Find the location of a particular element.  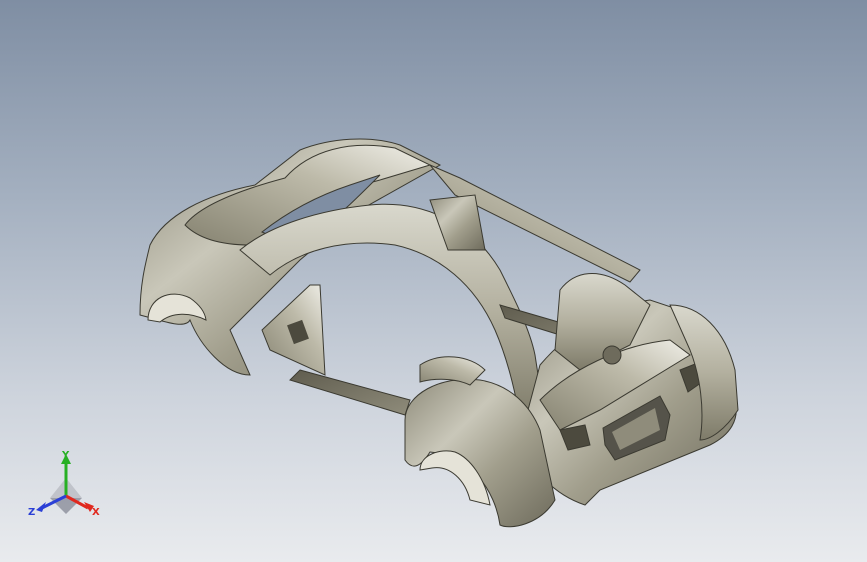

x-axis-label: X is located at coordinates (96, 512).